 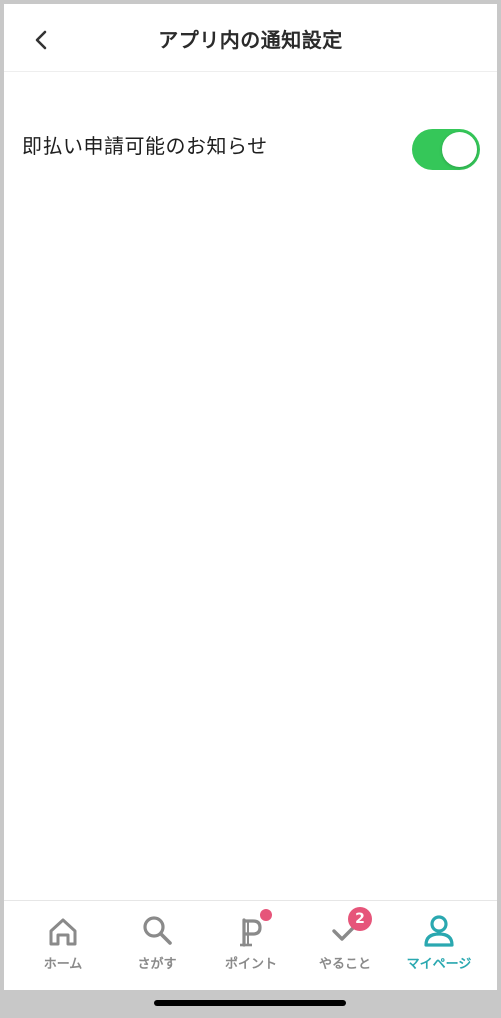 I want to click on toggle-knob, so click(x=459, y=149).